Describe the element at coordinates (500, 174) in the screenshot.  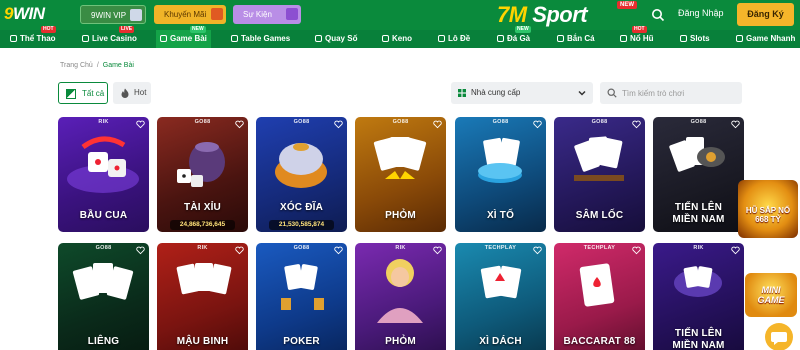
I see `game-card-xi-to: GO88 XÌ TỐ` at that location.